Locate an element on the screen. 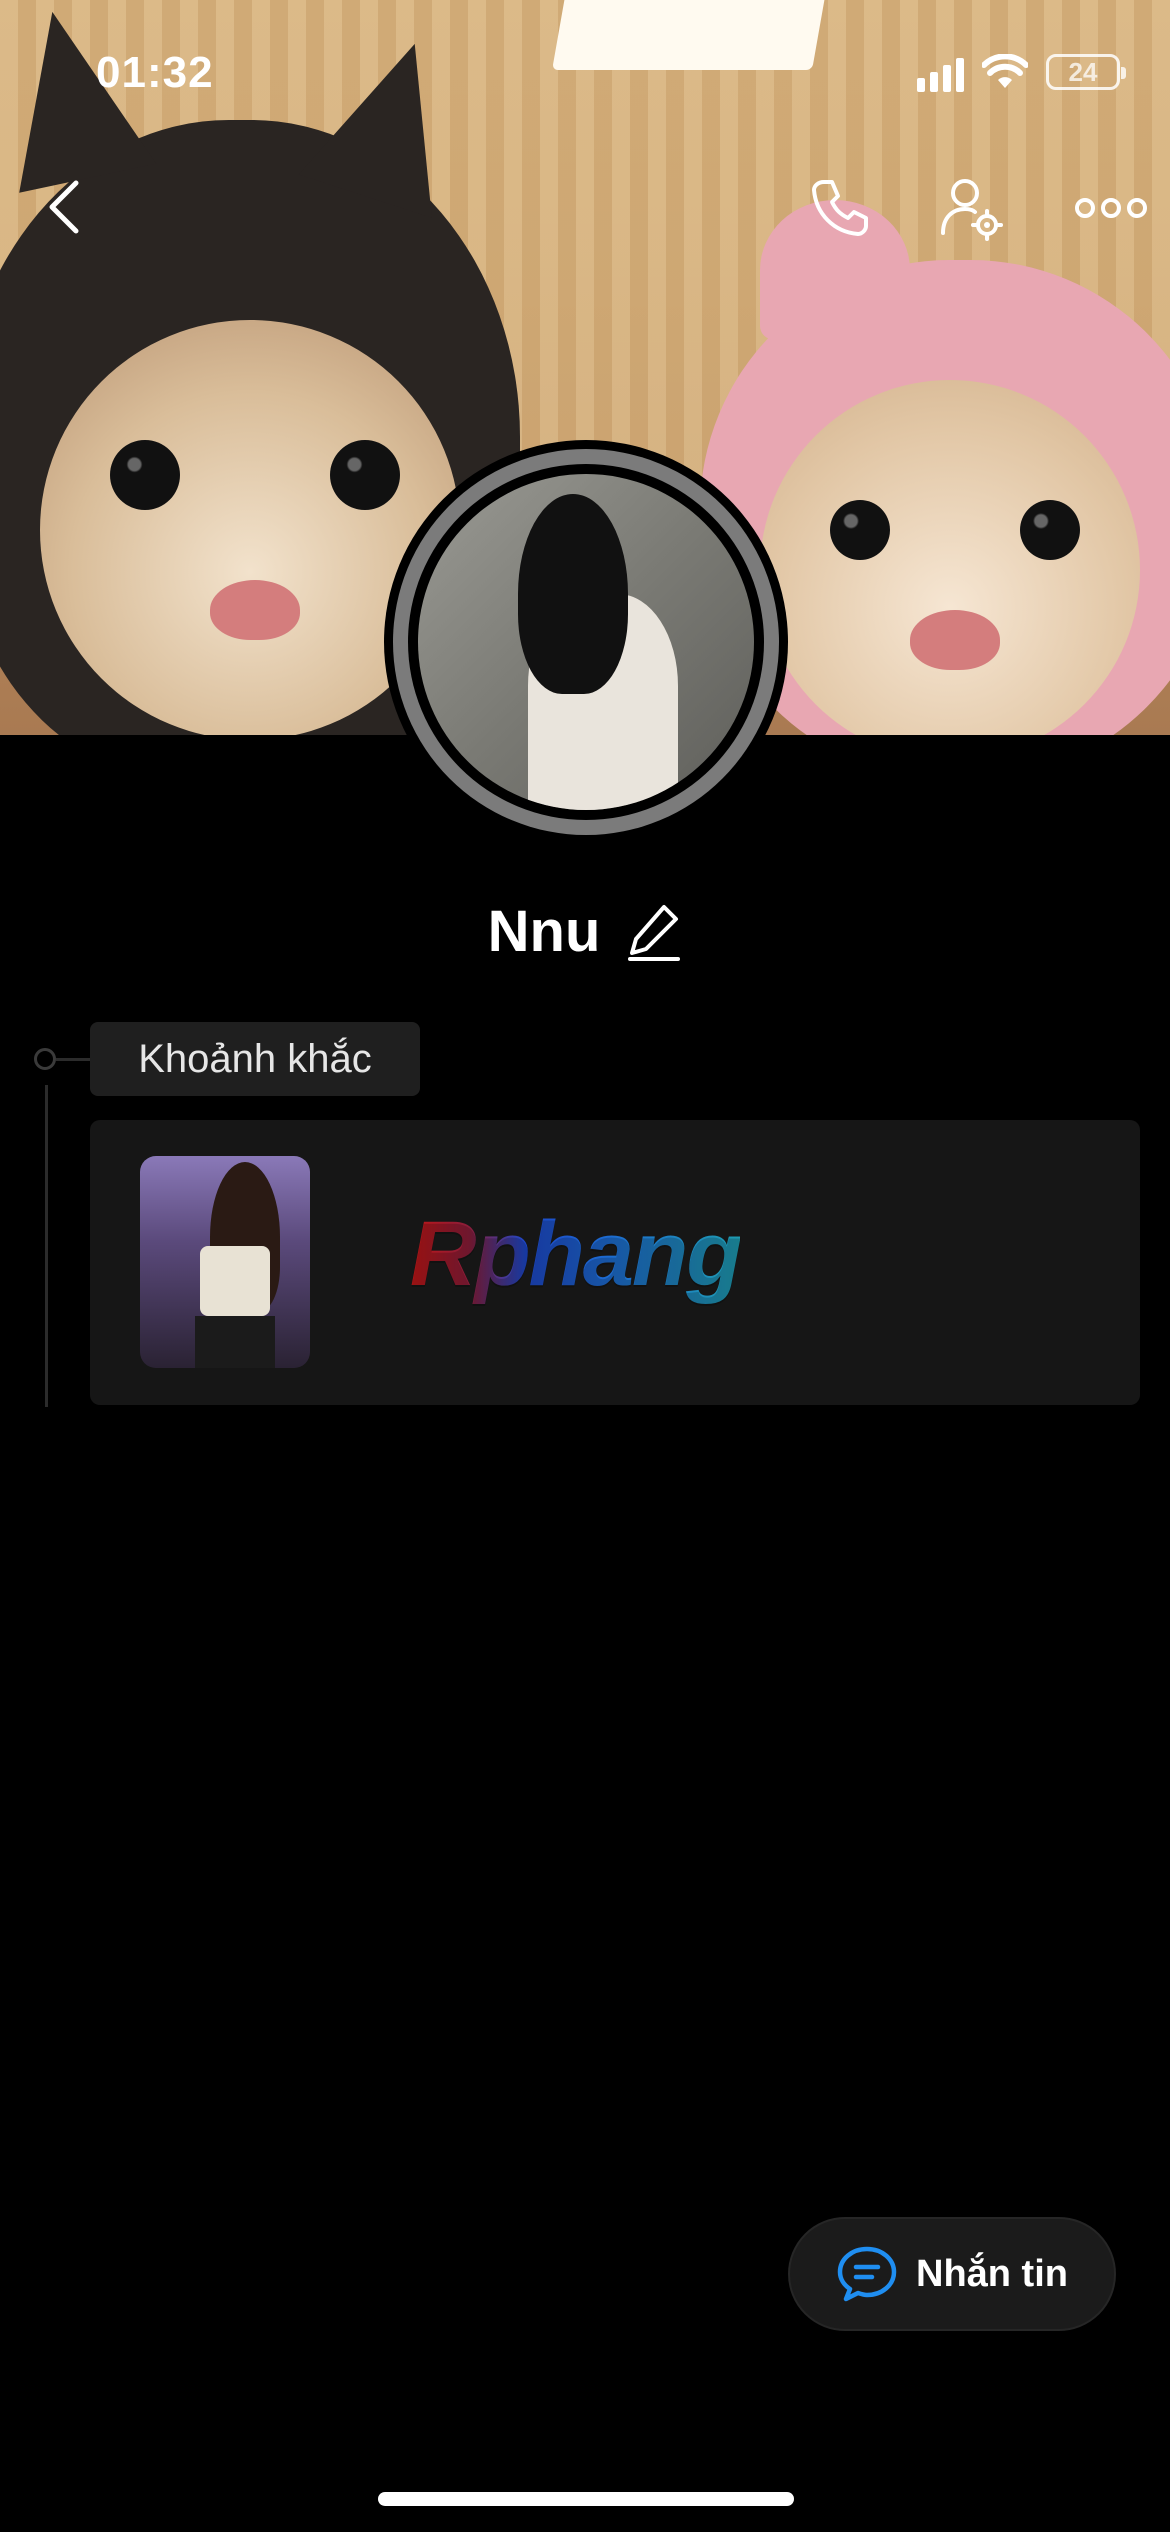  back-button is located at coordinates (64, 207).